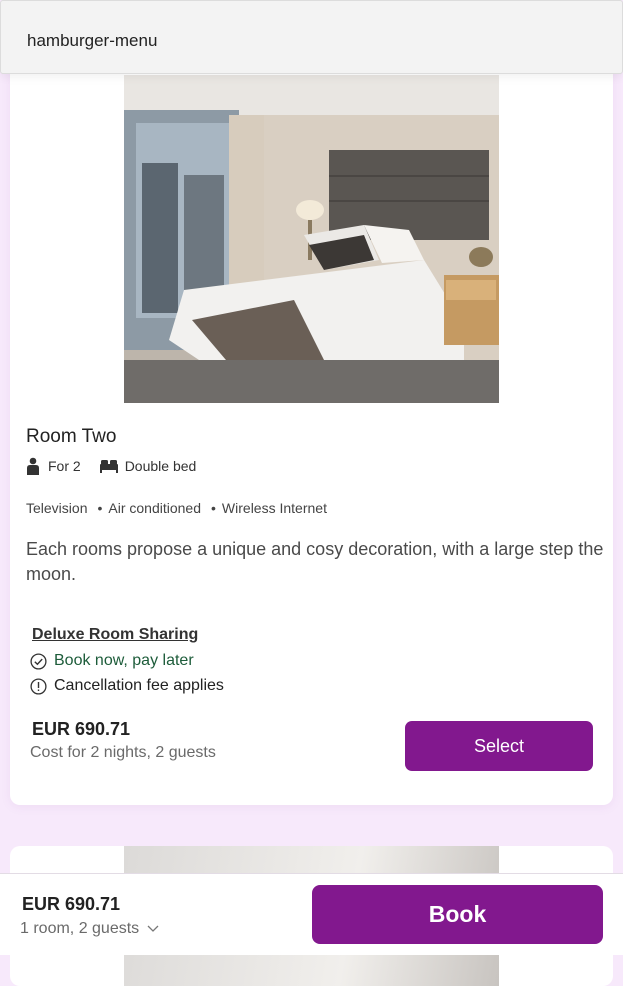 The height and width of the screenshot is (986, 623). What do you see at coordinates (71, 904) in the screenshot?
I see `footer-price: EUR 690.71` at bounding box center [71, 904].